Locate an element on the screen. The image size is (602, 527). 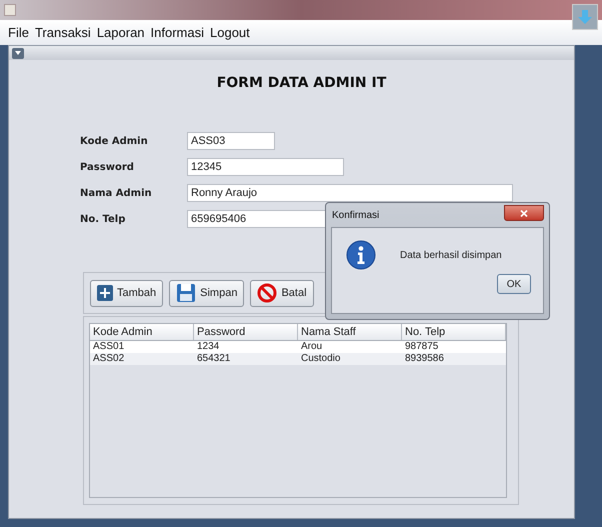
plus-icon is located at coordinates (105, 293).